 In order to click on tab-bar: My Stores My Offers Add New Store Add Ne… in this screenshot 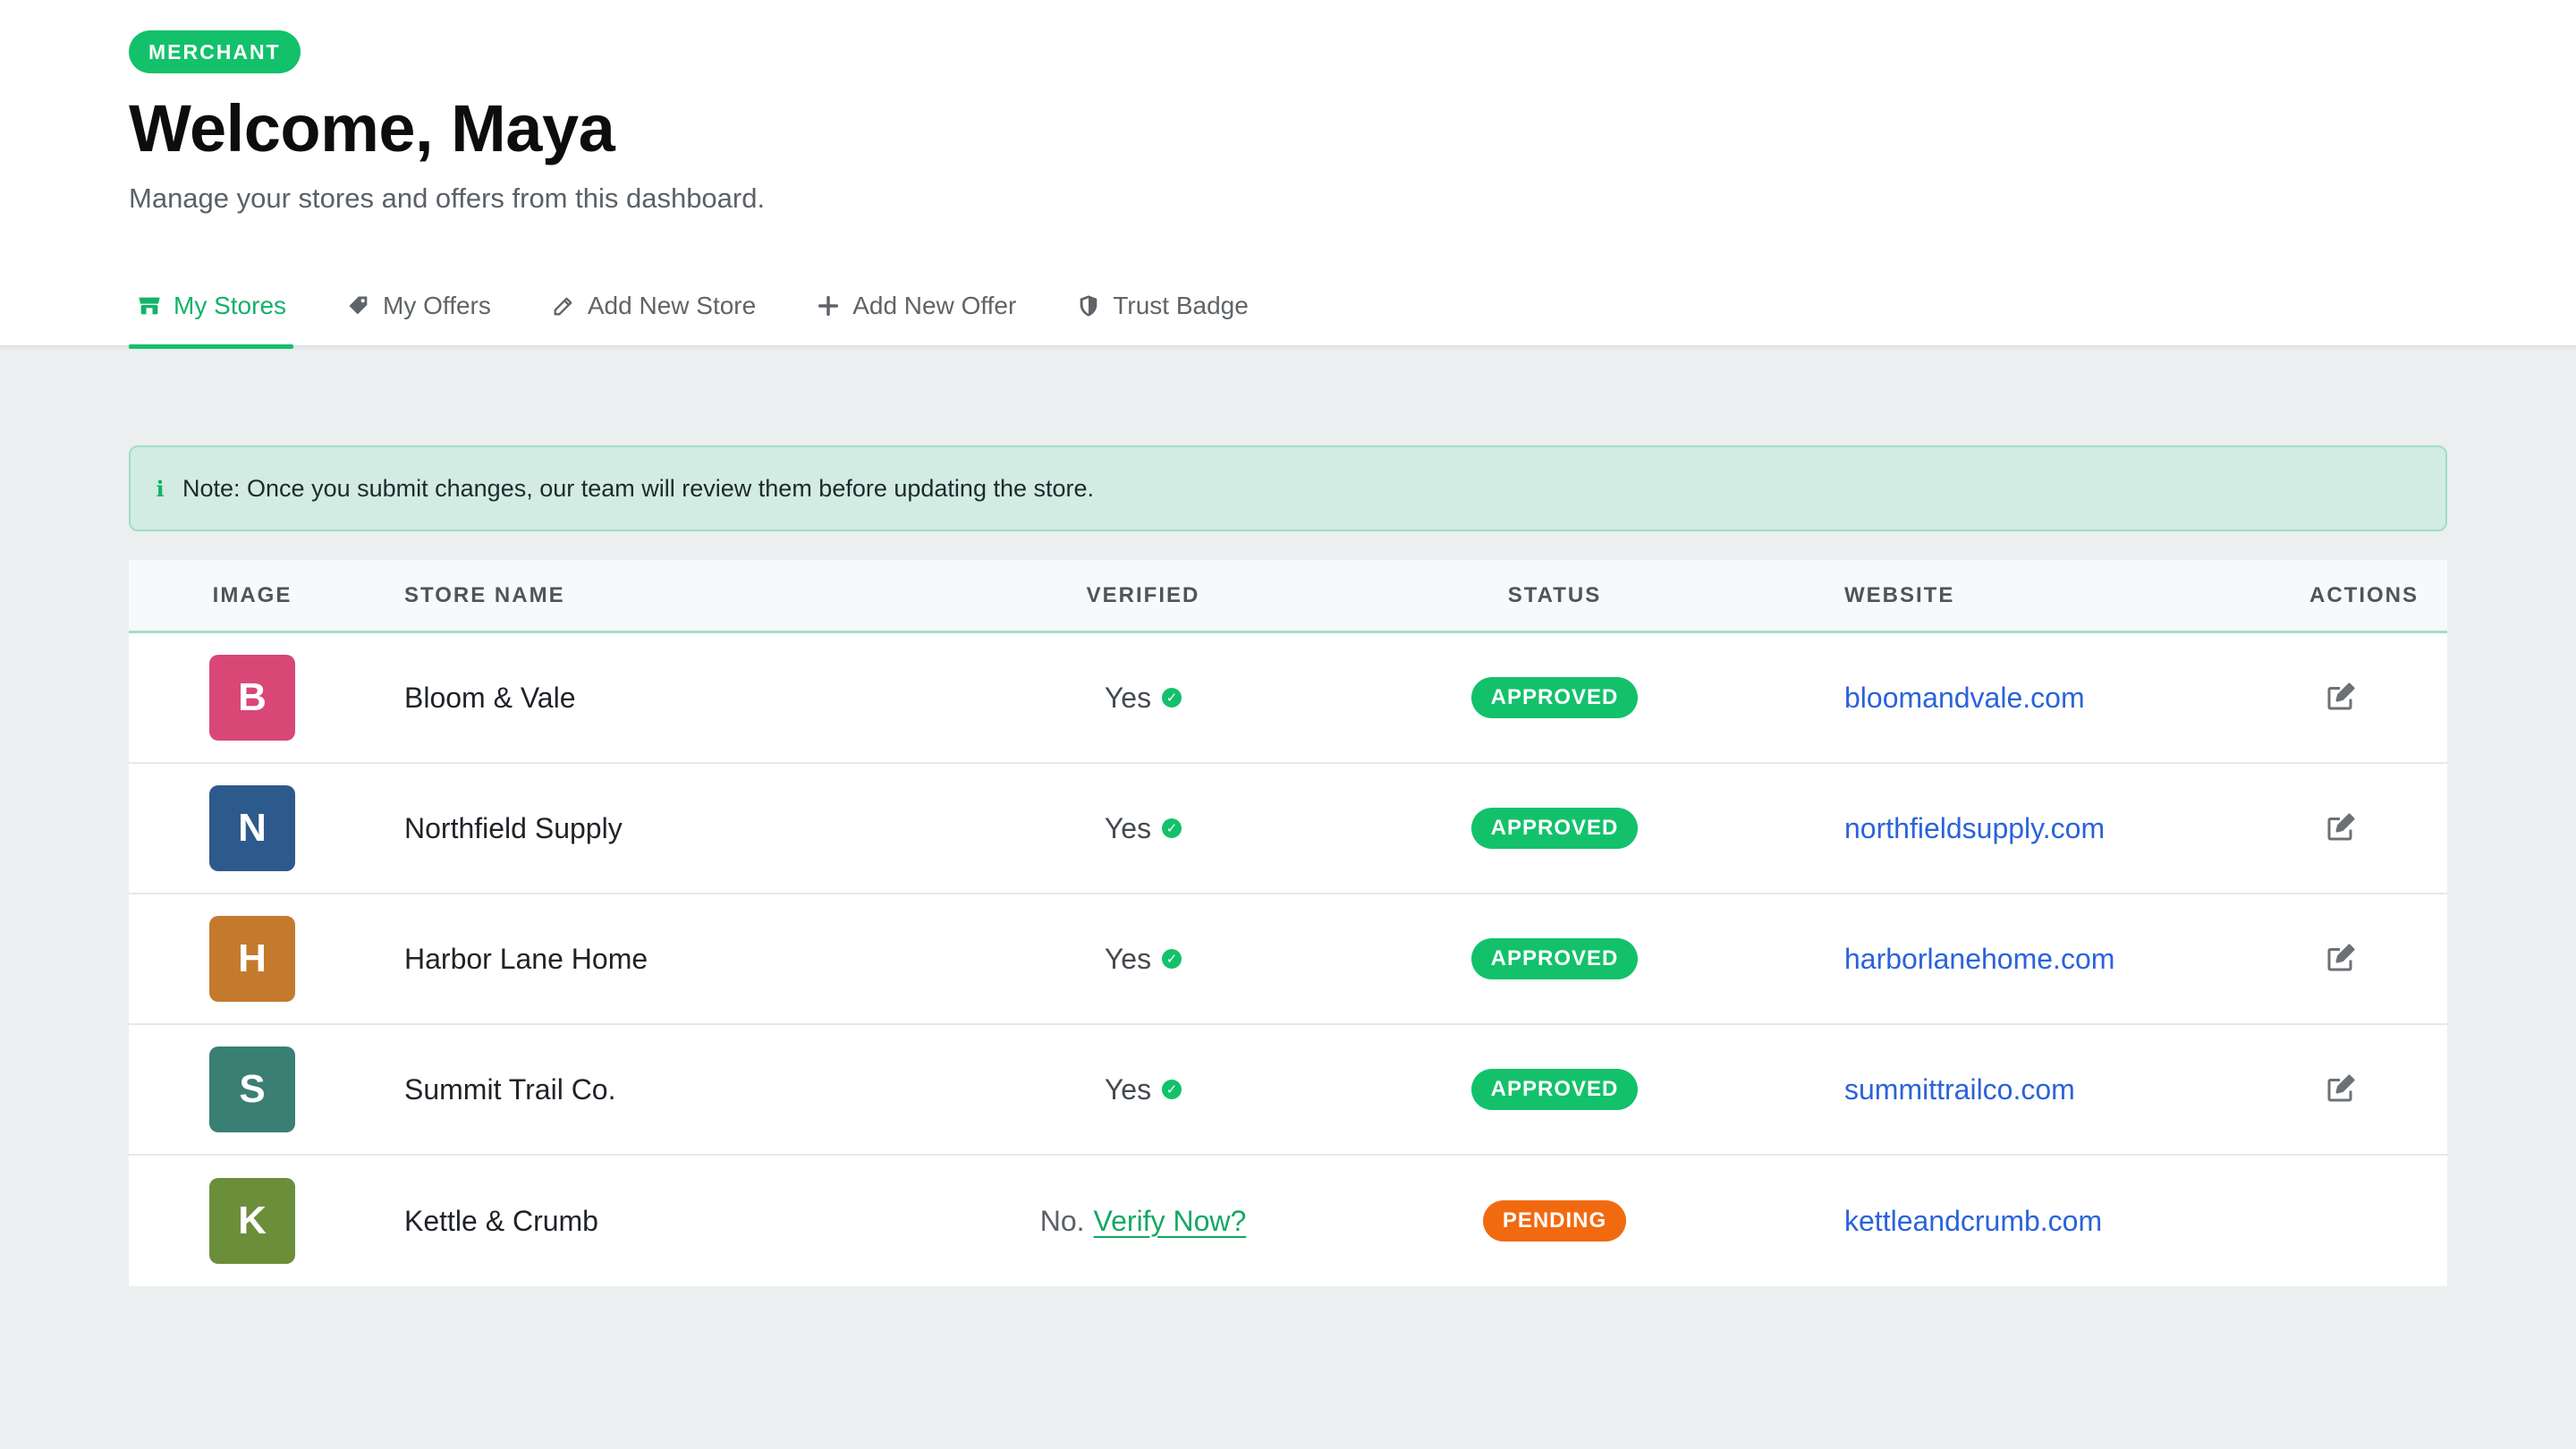, I will do `click(715, 307)`.